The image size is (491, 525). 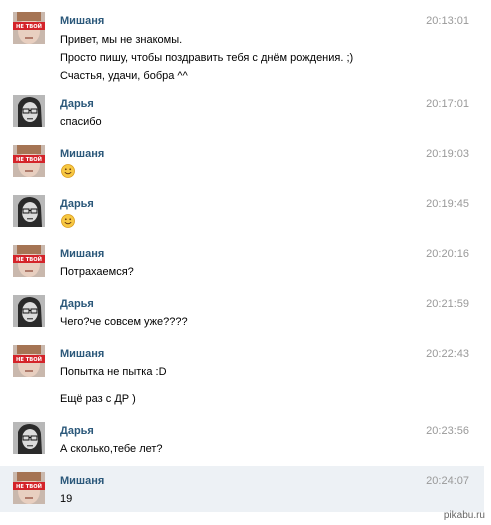 What do you see at coordinates (447, 481) in the screenshot?
I see `message-time: 20:24:07` at bounding box center [447, 481].